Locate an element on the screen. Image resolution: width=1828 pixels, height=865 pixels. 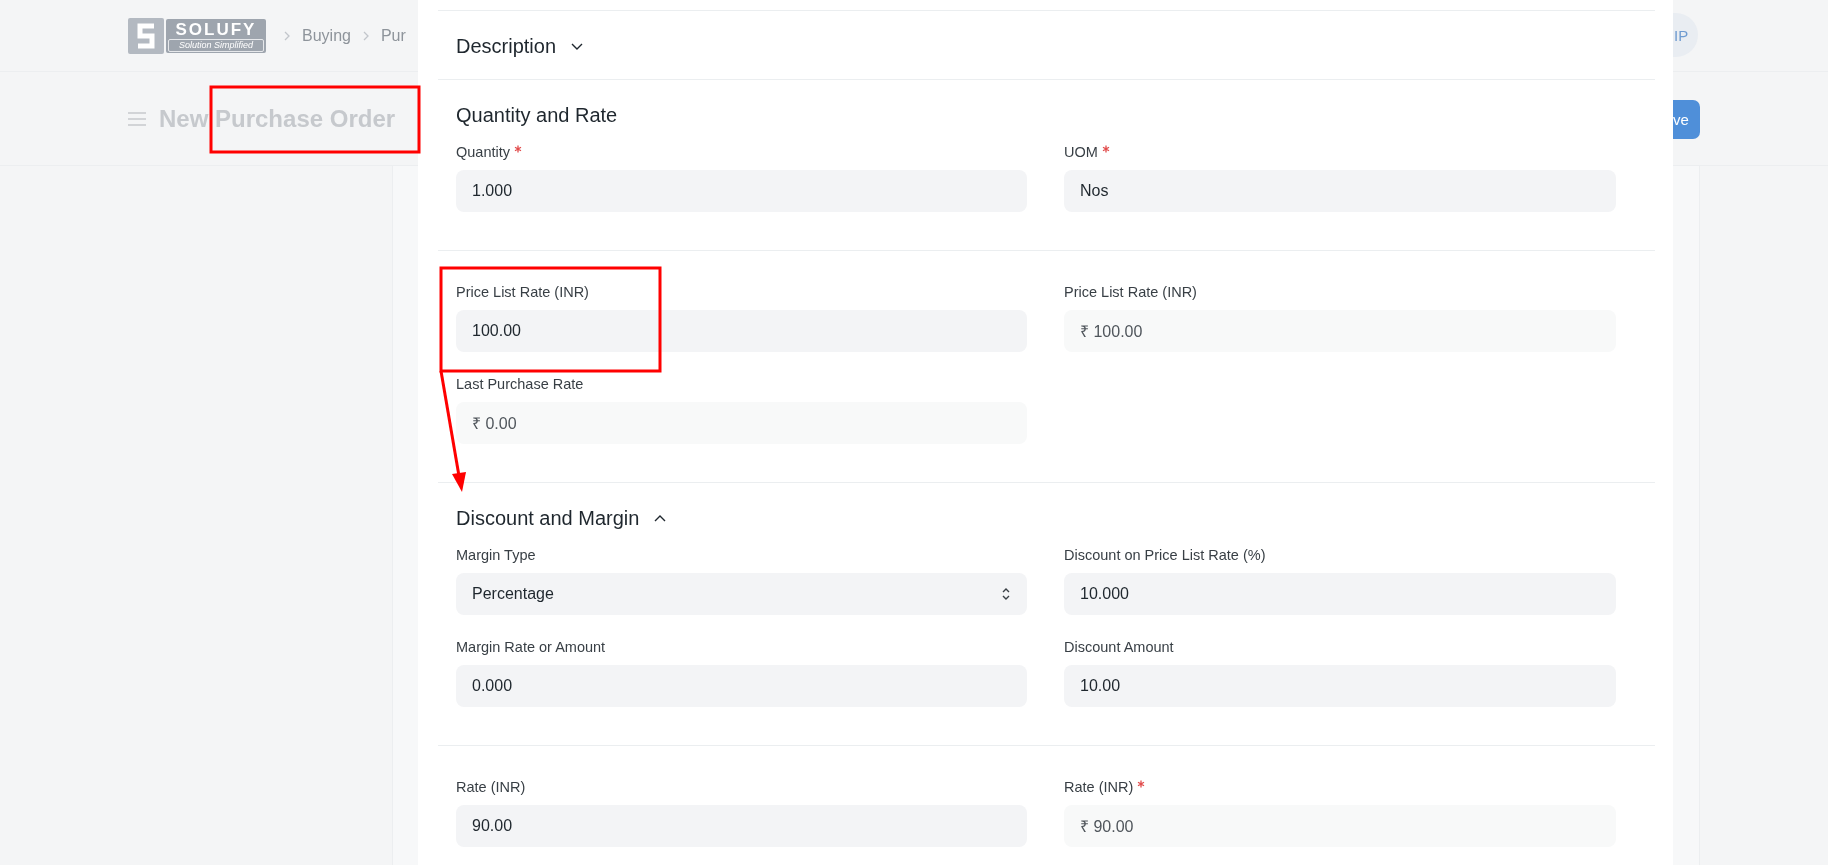
chevron-right-icon is located at coordinates (287, 35).